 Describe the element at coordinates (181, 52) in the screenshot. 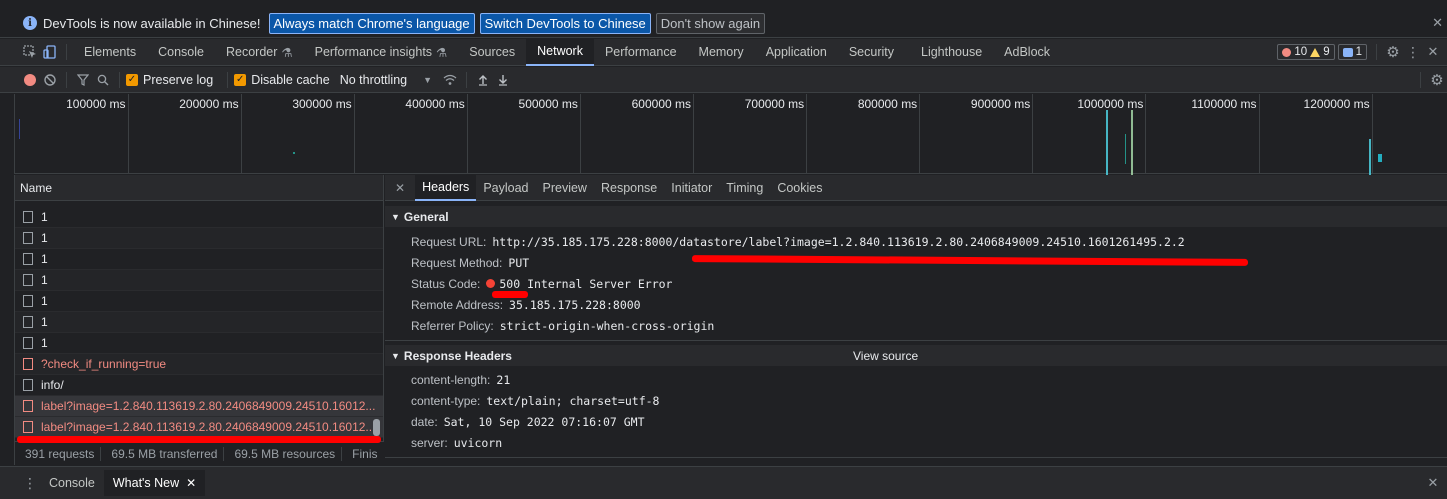

I see `tab-console: Console` at that location.